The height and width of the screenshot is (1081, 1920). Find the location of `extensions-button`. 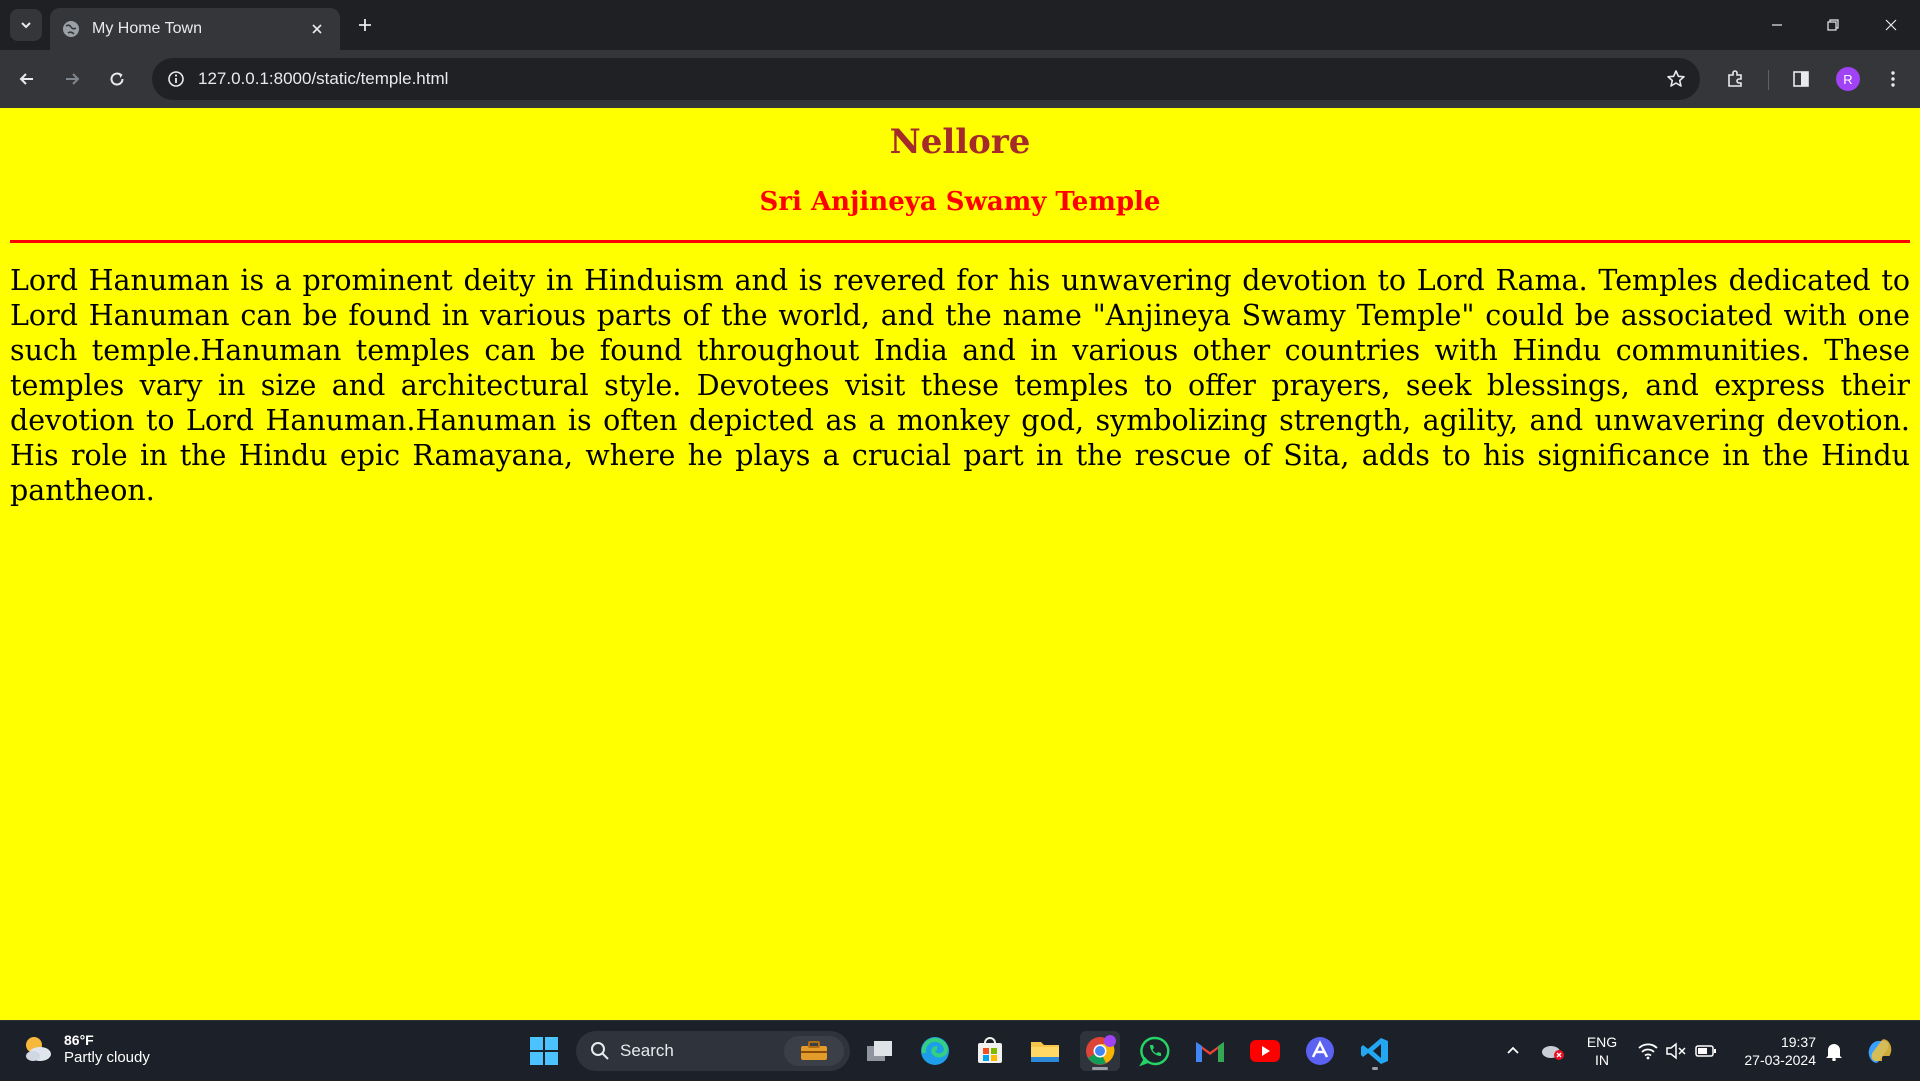

extensions-button is located at coordinates (1735, 79).